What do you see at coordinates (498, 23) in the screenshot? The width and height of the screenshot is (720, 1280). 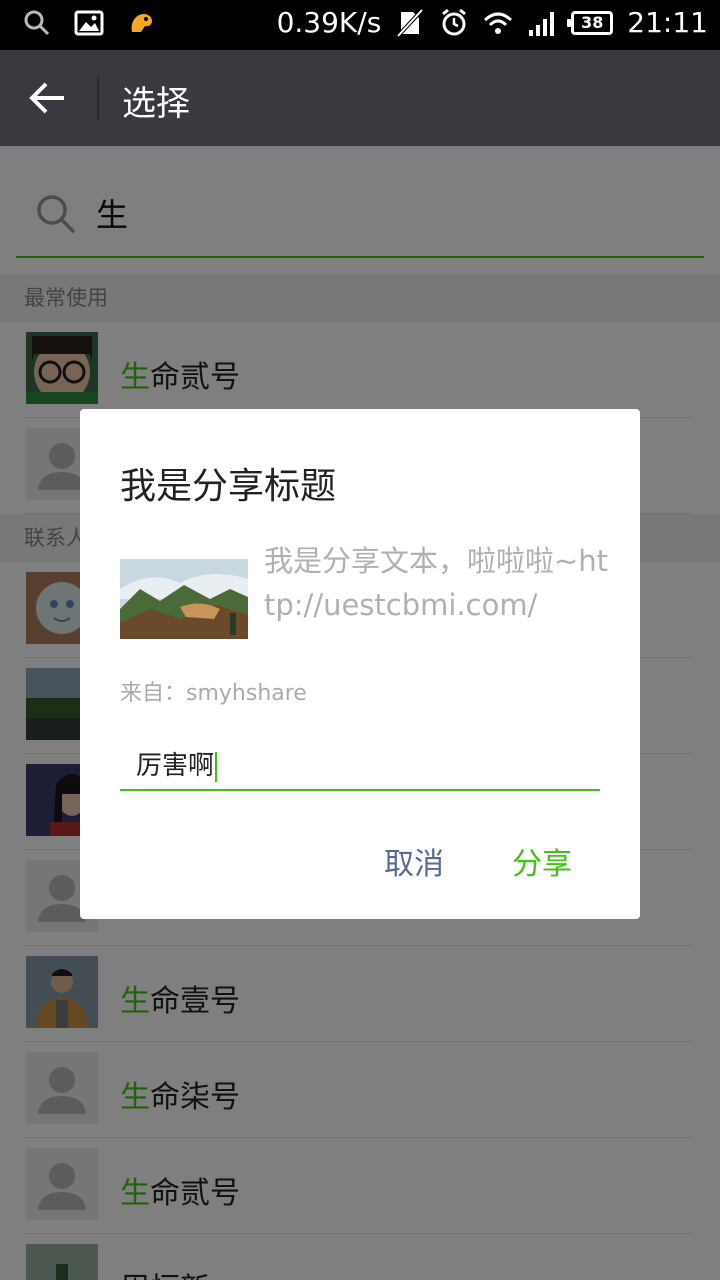 I see `wifi-icon` at bounding box center [498, 23].